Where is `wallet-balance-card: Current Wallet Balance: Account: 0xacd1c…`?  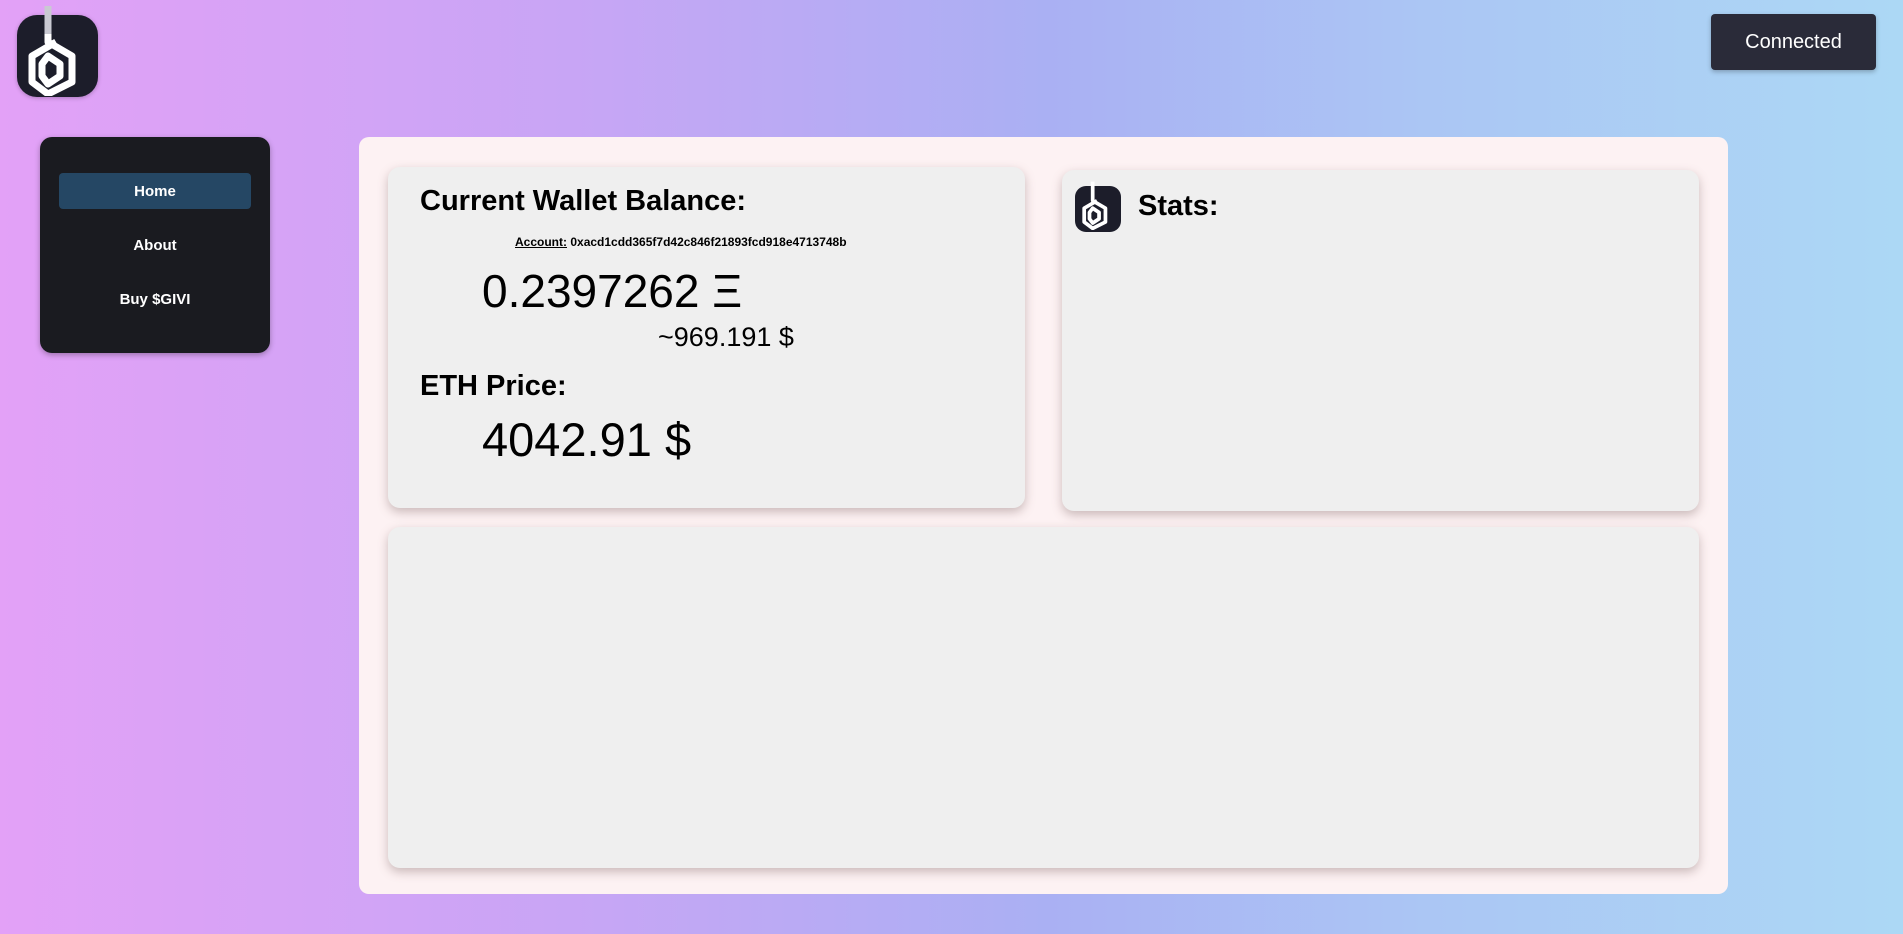 wallet-balance-card: Current Wallet Balance: Account: 0xacd1c… is located at coordinates (706, 337).